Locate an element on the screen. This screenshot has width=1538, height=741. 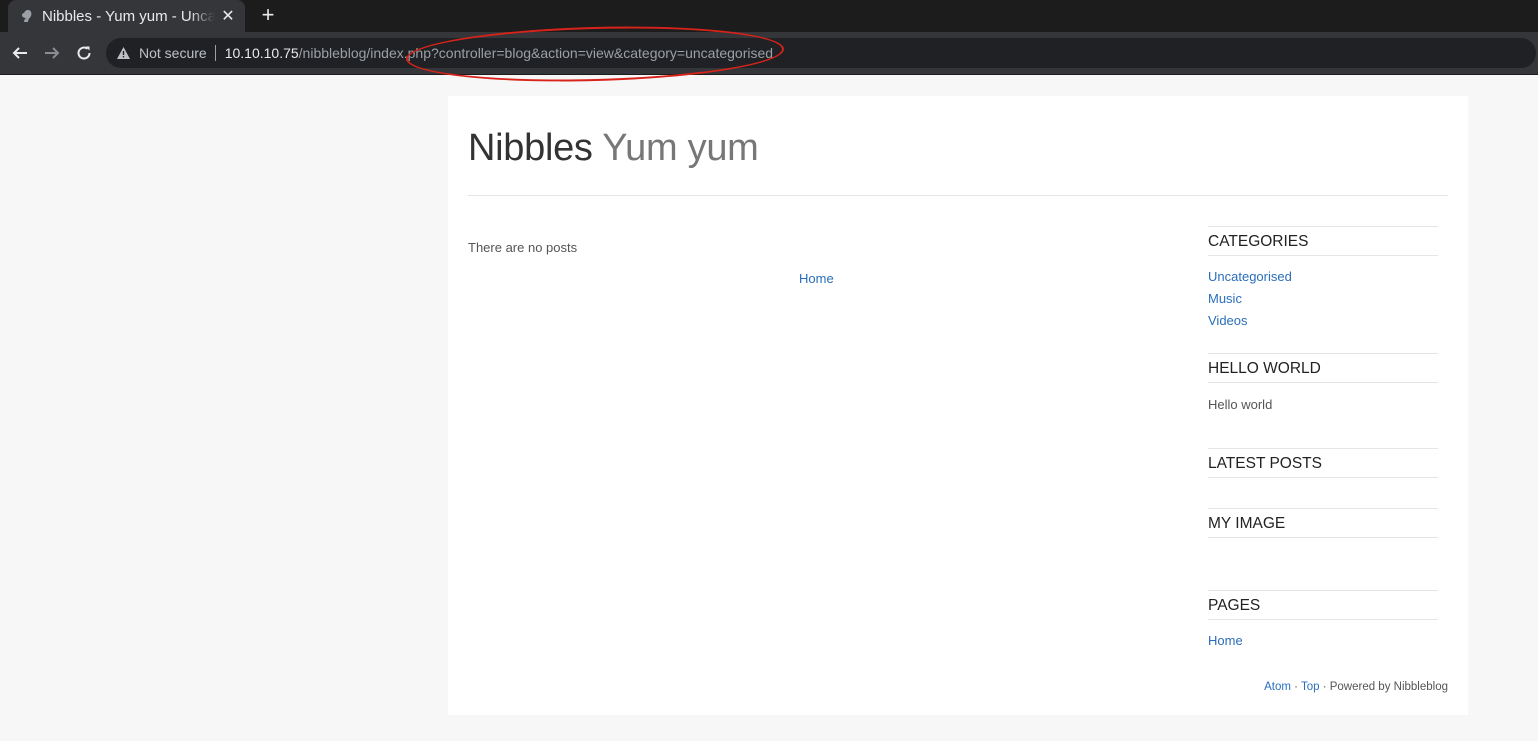
browser-tab: Nibbles - Yum yum - Uncategorised ✕ is located at coordinates (126, 16).